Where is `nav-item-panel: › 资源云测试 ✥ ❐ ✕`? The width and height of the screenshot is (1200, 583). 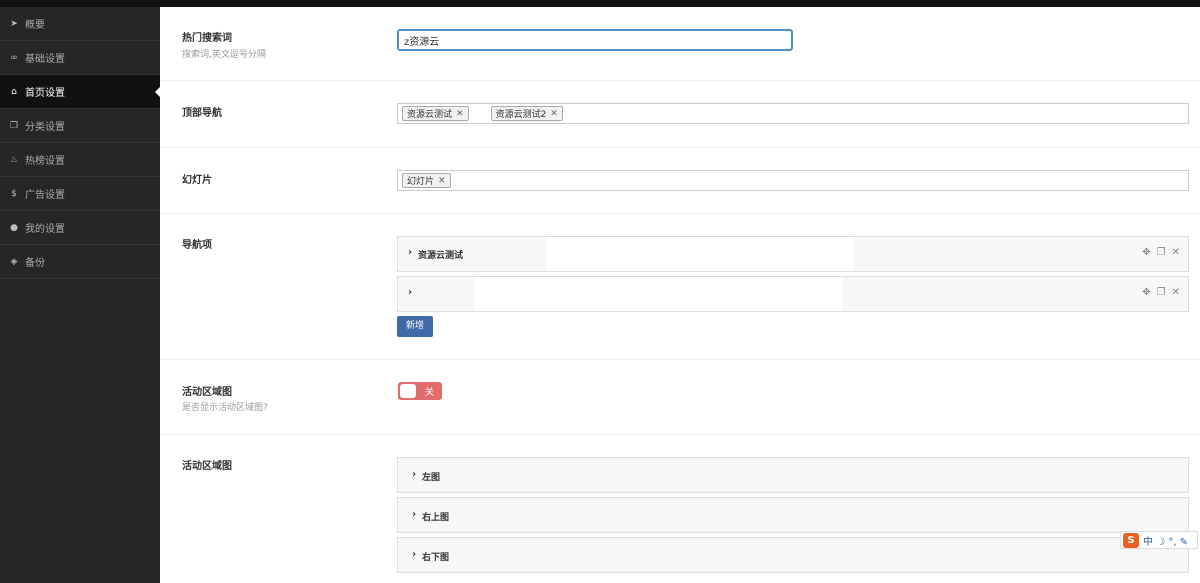 nav-item-panel: › 资源云测试 ✥ ❐ ✕ is located at coordinates (793, 254).